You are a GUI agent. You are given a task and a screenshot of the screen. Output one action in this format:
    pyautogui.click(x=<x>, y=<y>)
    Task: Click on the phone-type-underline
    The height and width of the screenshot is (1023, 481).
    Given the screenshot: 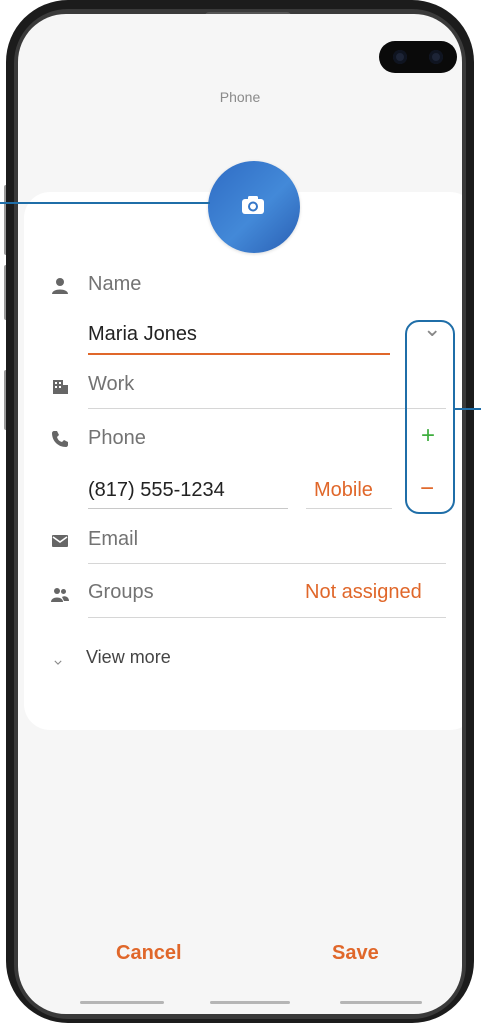 What is the action you would take?
    pyautogui.click(x=349, y=508)
    